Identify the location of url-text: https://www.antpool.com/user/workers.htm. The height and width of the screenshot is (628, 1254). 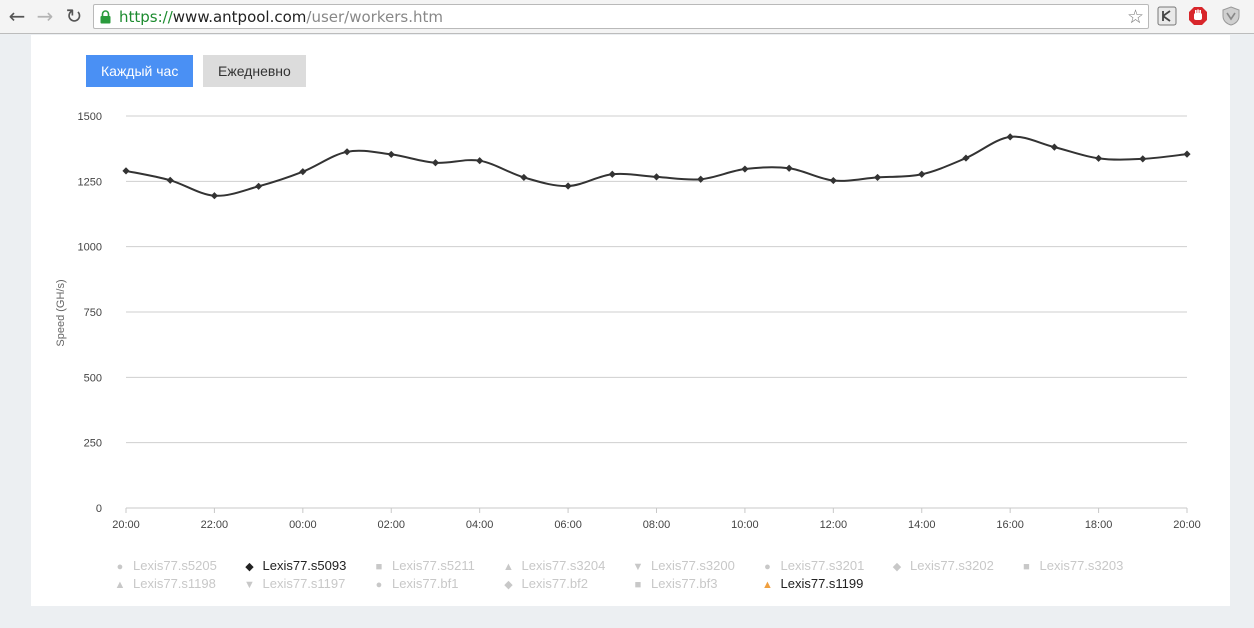
(281, 17).